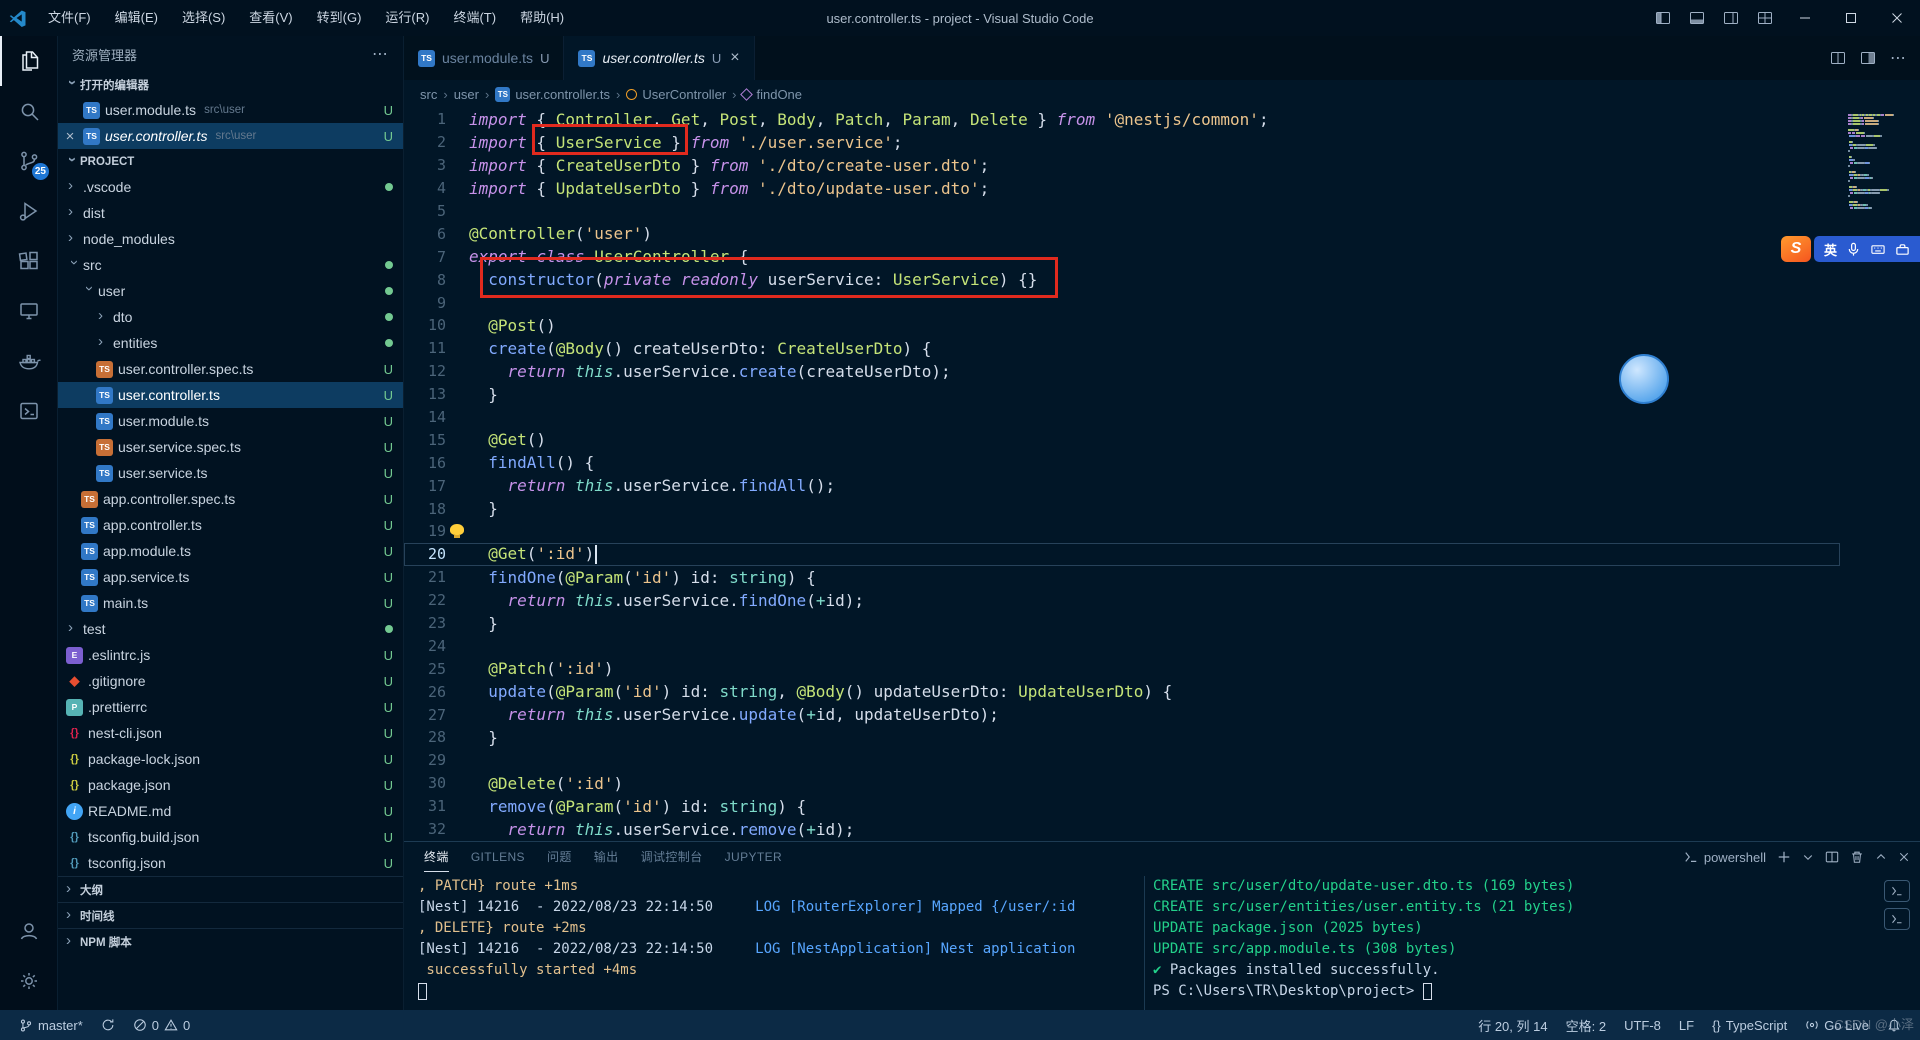 The height and width of the screenshot is (1040, 1920). What do you see at coordinates (672, 857) in the screenshot?
I see `panel-tab: 调试控制台` at bounding box center [672, 857].